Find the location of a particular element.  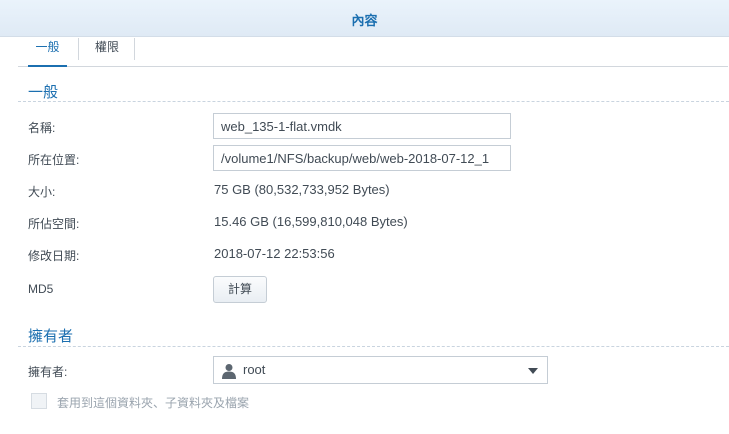

calculate-md5-button: 計算 is located at coordinates (240, 289).